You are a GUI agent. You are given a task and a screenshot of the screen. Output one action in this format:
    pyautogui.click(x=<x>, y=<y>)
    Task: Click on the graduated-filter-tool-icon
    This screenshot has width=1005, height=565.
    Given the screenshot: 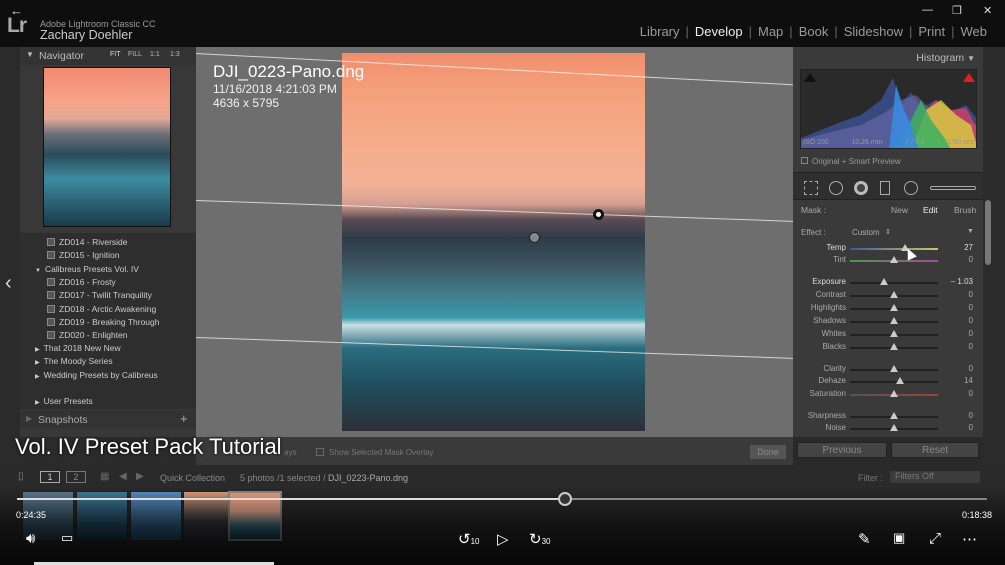 What is the action you would take?
    pyautogui.click(x=885, y=188)
    